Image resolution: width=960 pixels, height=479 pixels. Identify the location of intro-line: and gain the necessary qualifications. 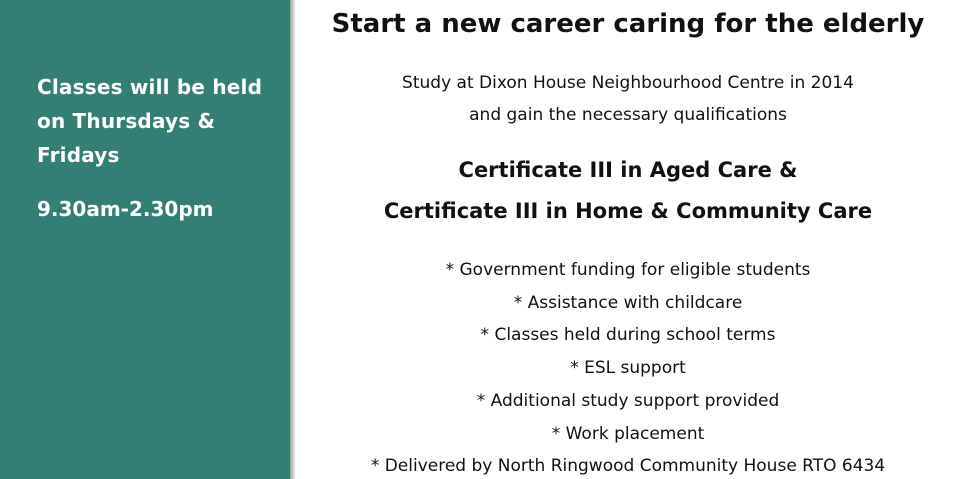
(628, 115).